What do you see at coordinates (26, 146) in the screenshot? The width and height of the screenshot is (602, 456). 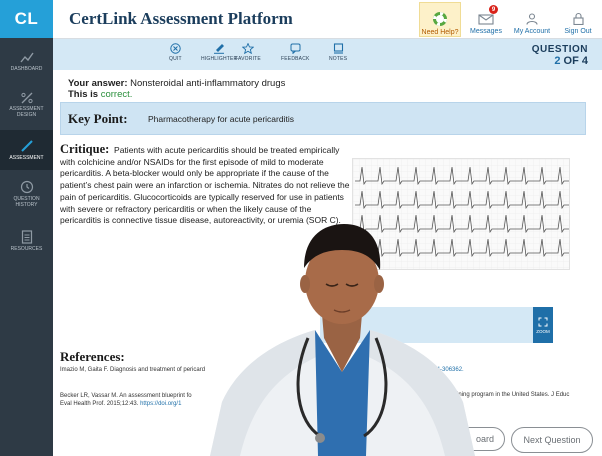 I see `pencil-icon` at bounding box center [26, 146].